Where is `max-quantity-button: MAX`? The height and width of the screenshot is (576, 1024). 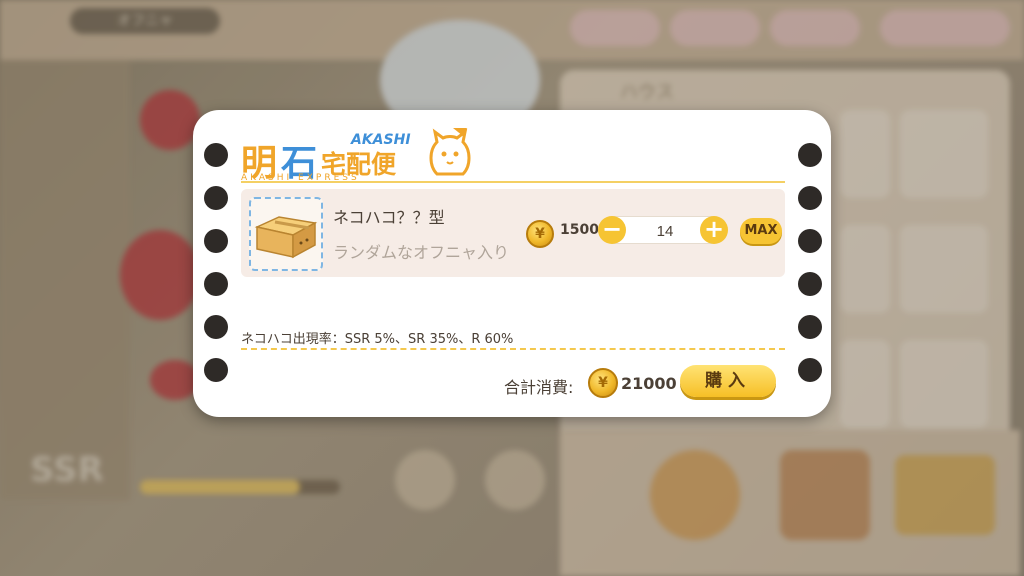
max-quantity-button: MAX is located at coordinates (761, 231).